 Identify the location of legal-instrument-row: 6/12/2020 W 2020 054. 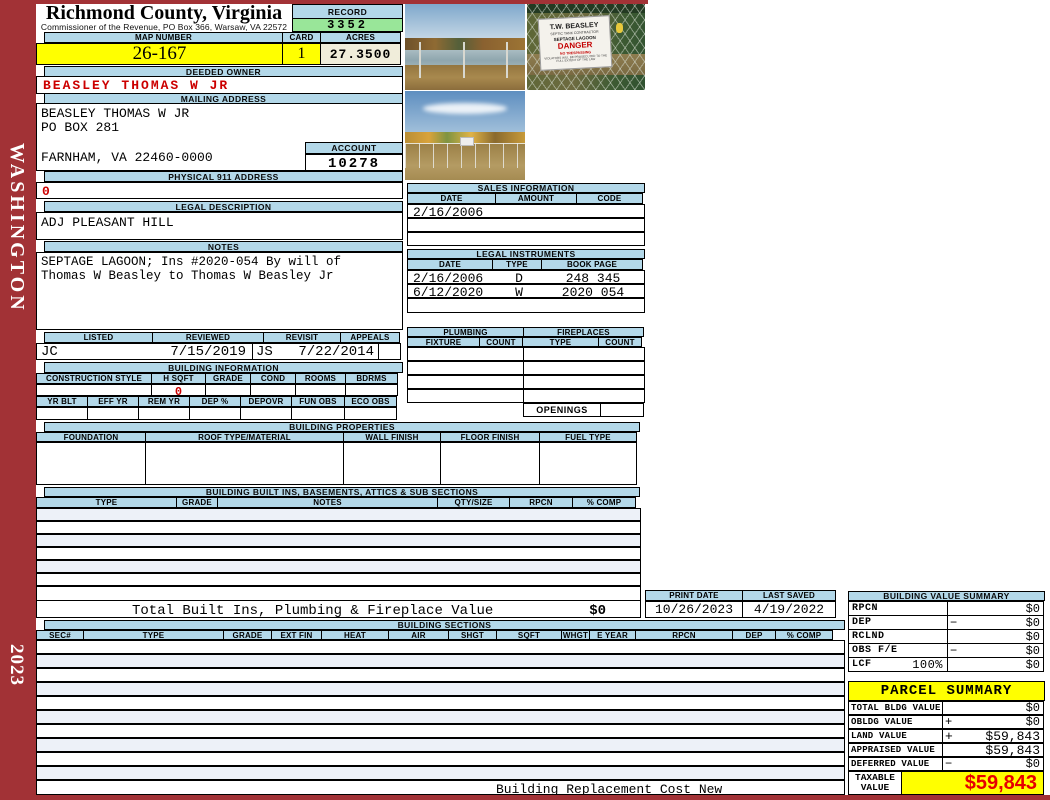
(526, 291).